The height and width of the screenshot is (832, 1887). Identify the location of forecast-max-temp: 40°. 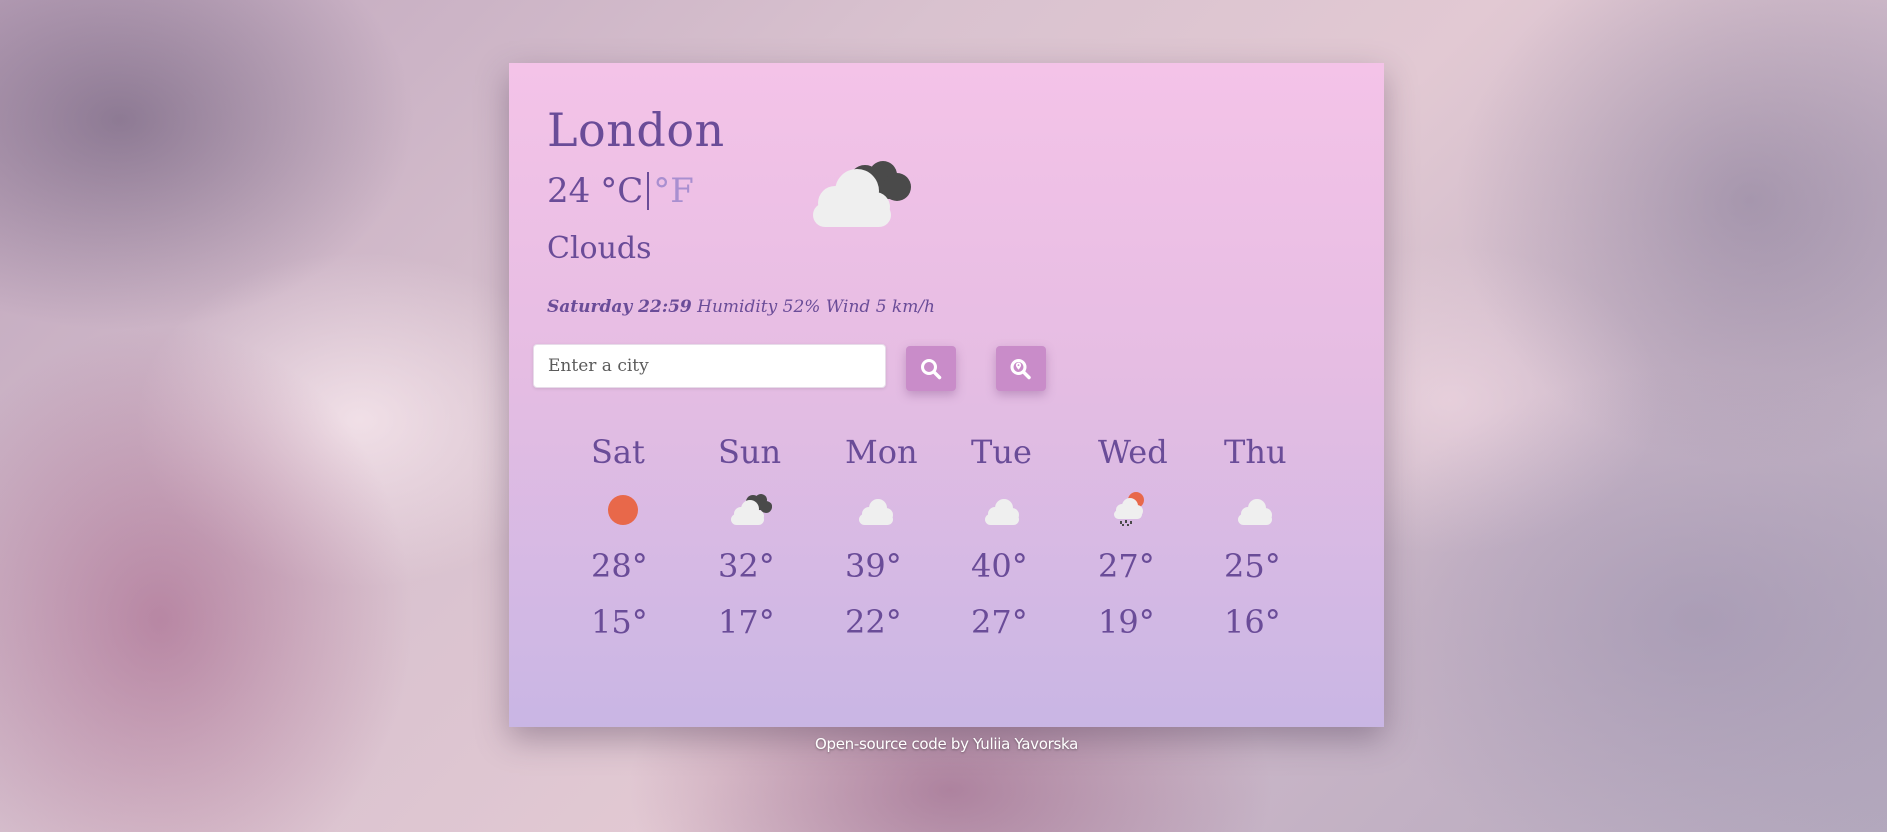
(999, 566).